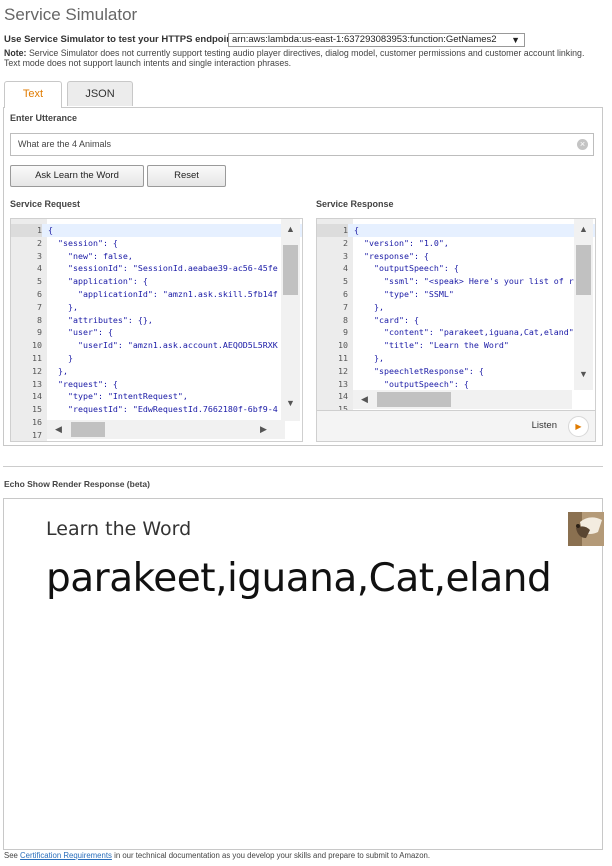 This screenshot has height=866, width=612. What do you see at coordinates (26, 230) in the screenshot?
I see `line-number: 1` at bounding box center [26, 230].